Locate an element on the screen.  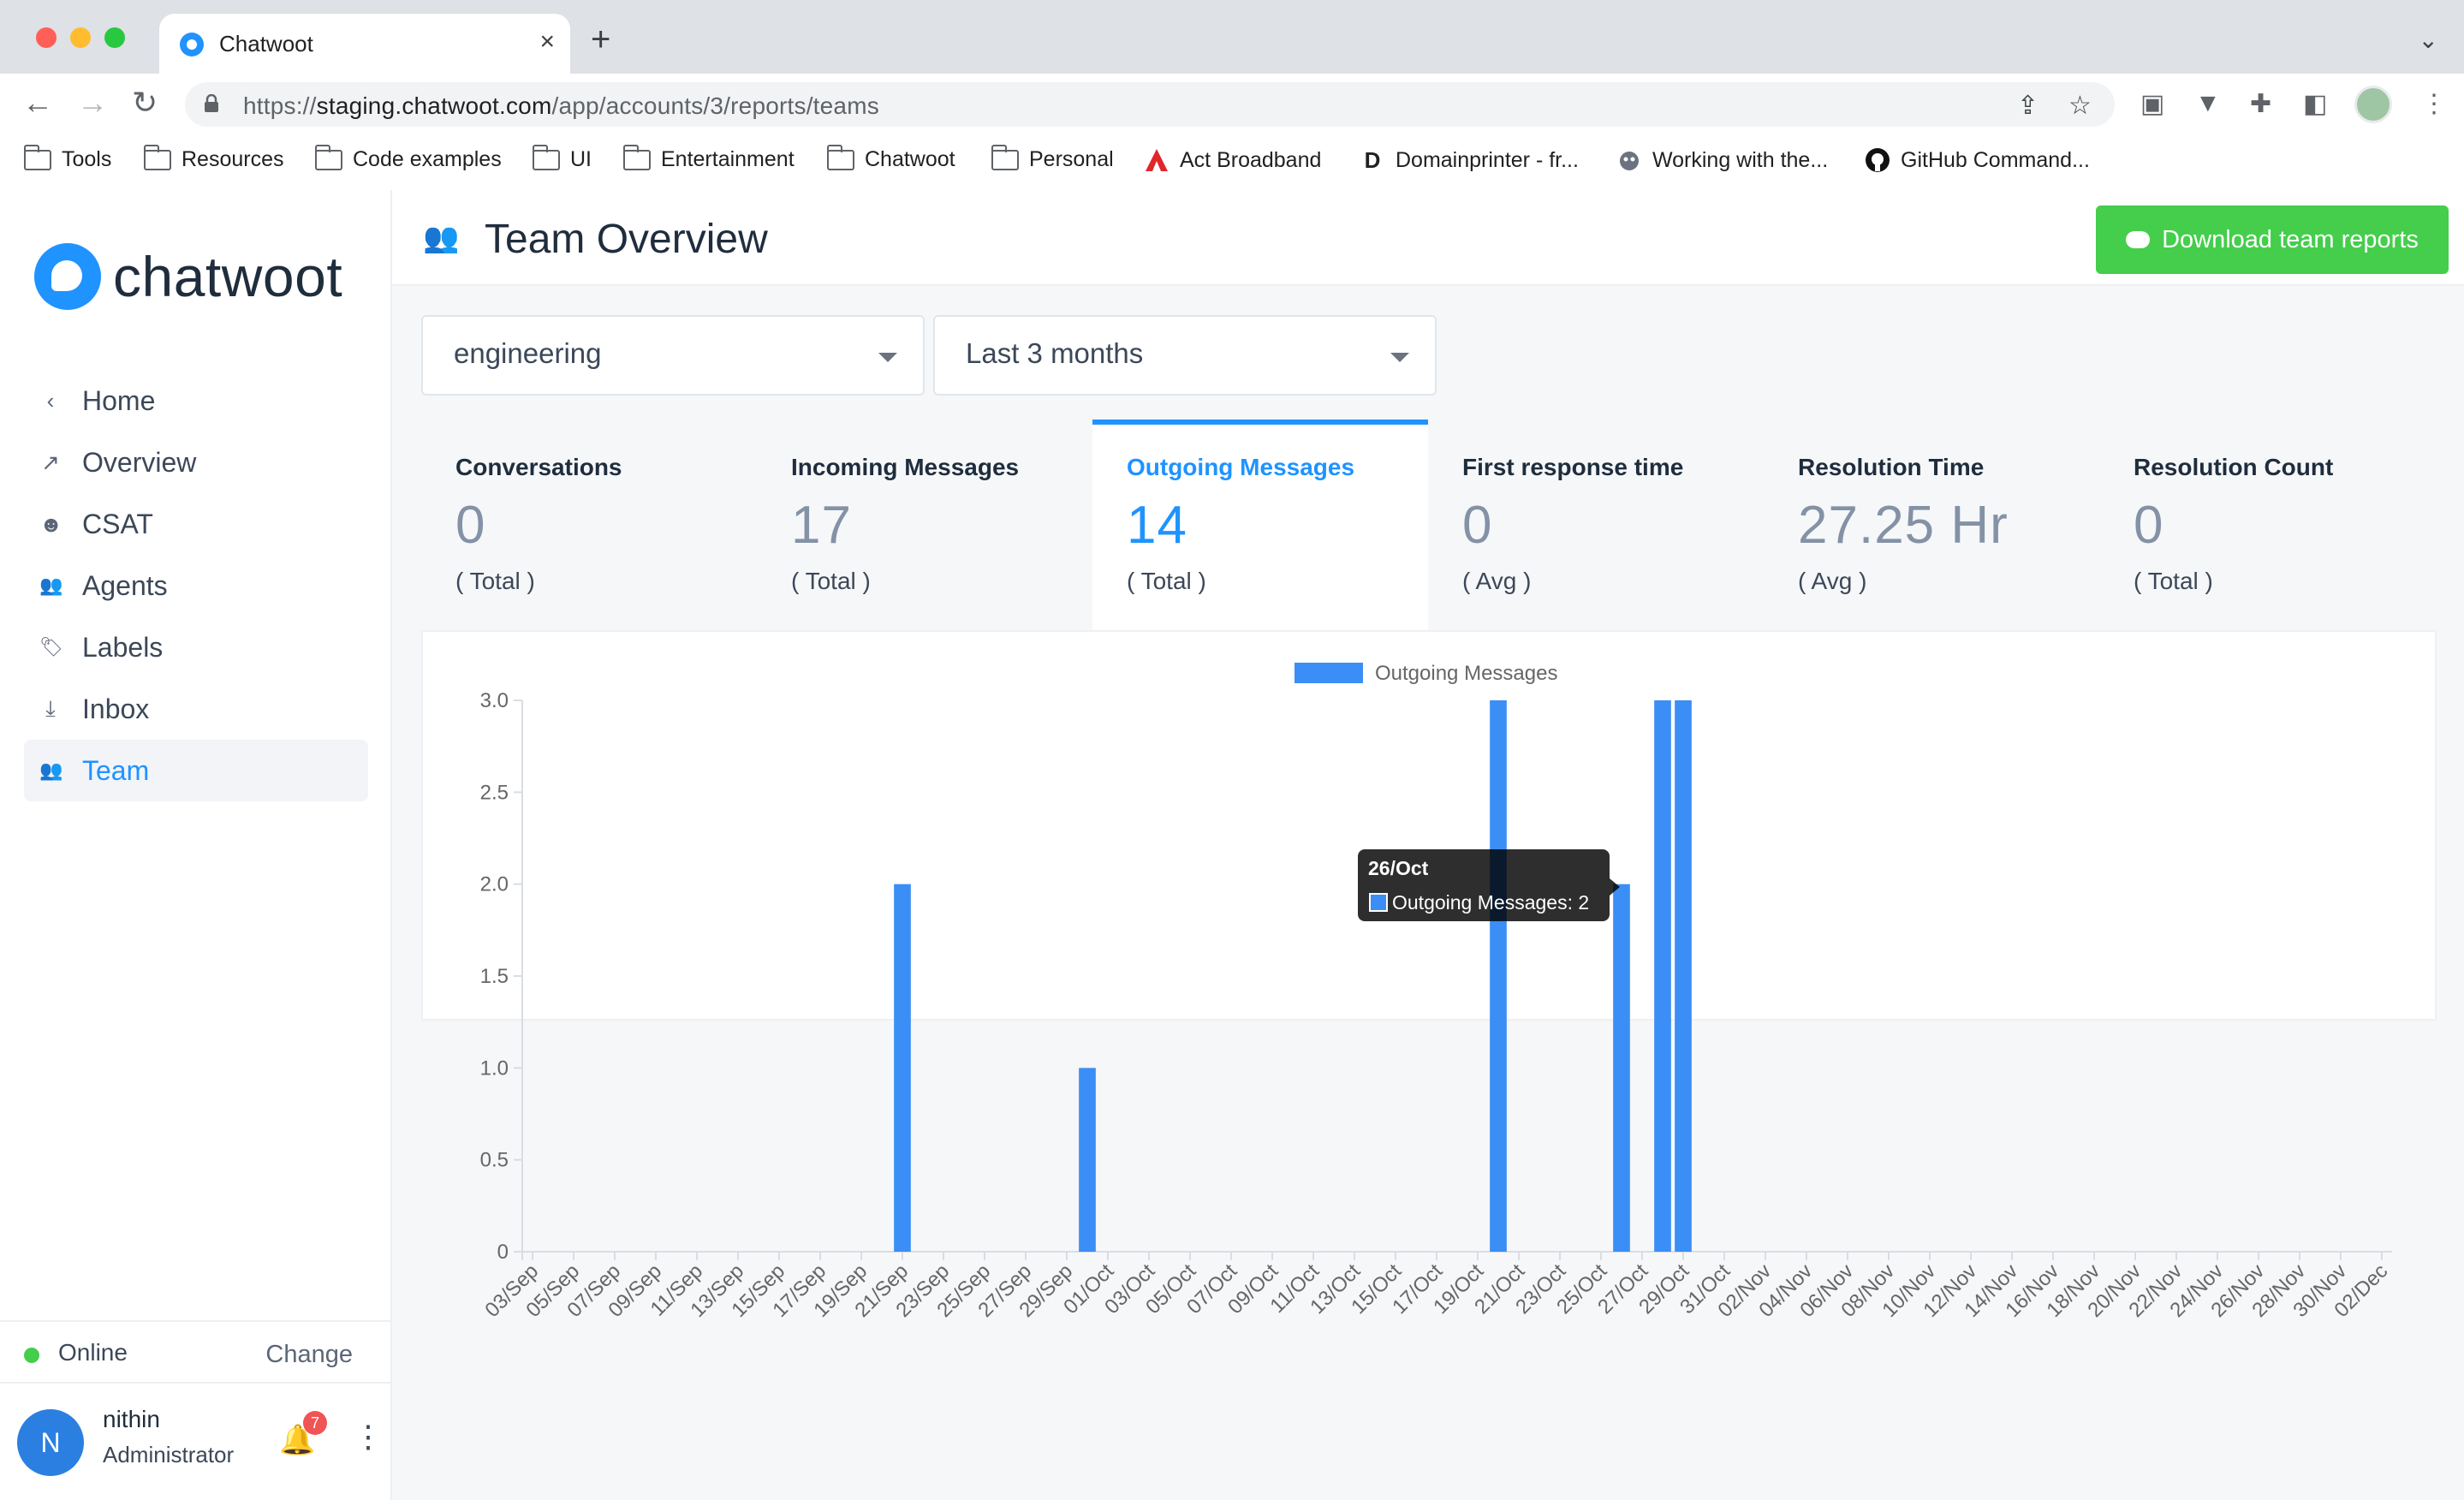
user-profile: N nithin Administrator 🔔 7 ⋮ is located at coordinates (195, 1441).